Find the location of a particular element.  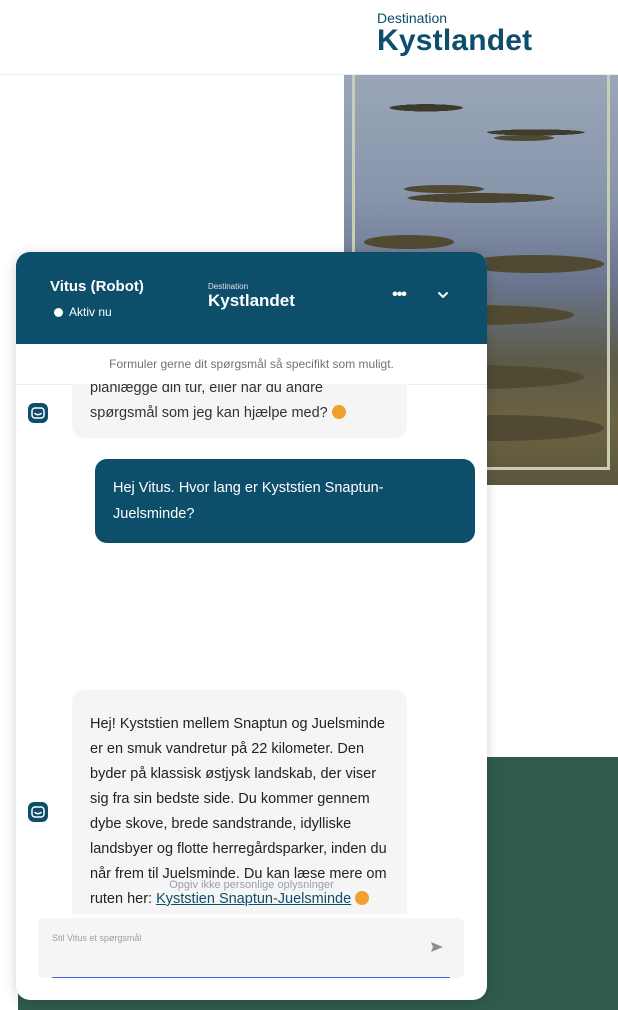

message-composer is located at coordinates (251, 948).